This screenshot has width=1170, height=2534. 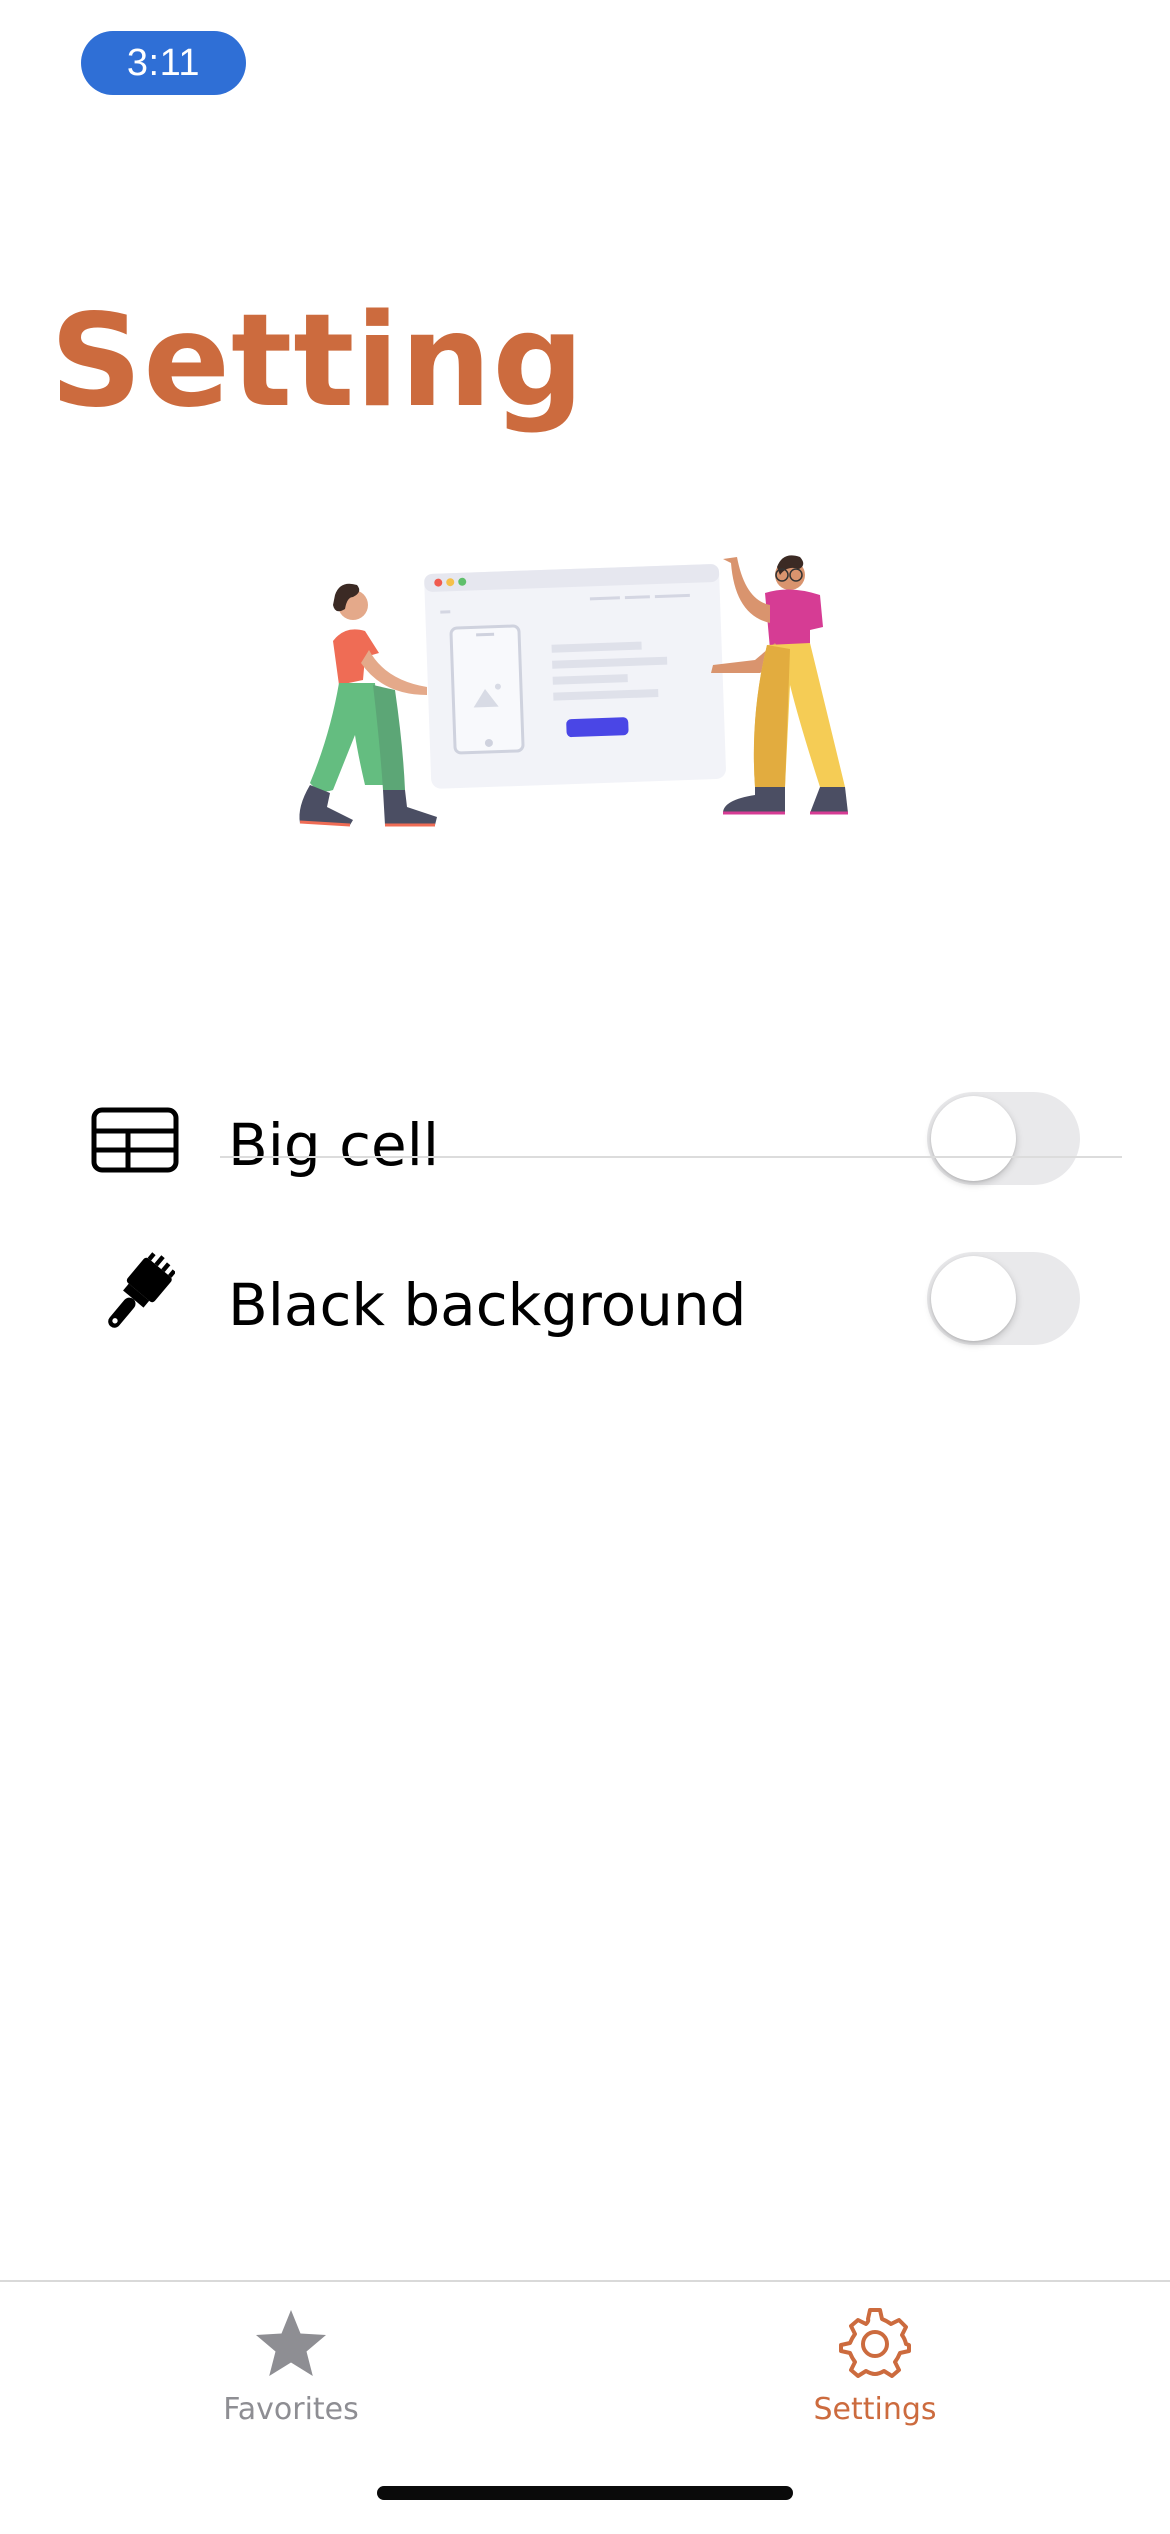 I want to click on setting-row-black-background: Black background, so click(x=585, y=1300).